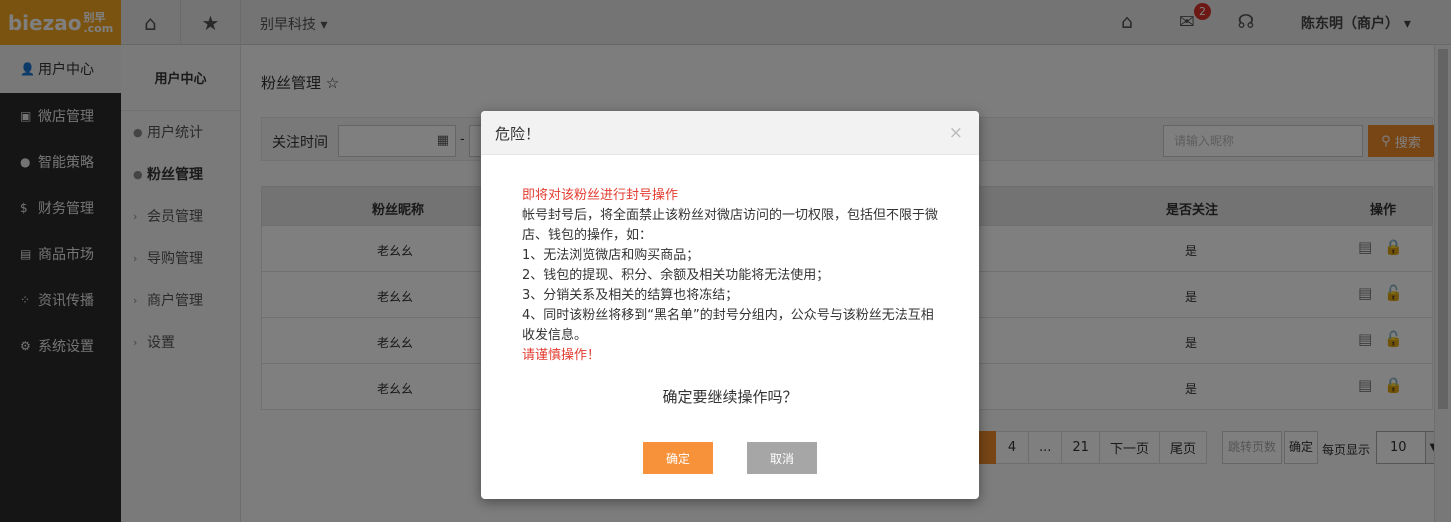 This screenshot has width=1451, height=522. Describe the element at coordinates (561, 355) in the screenshot. I see `warning-tail: 请谨慎操作！` at that location.